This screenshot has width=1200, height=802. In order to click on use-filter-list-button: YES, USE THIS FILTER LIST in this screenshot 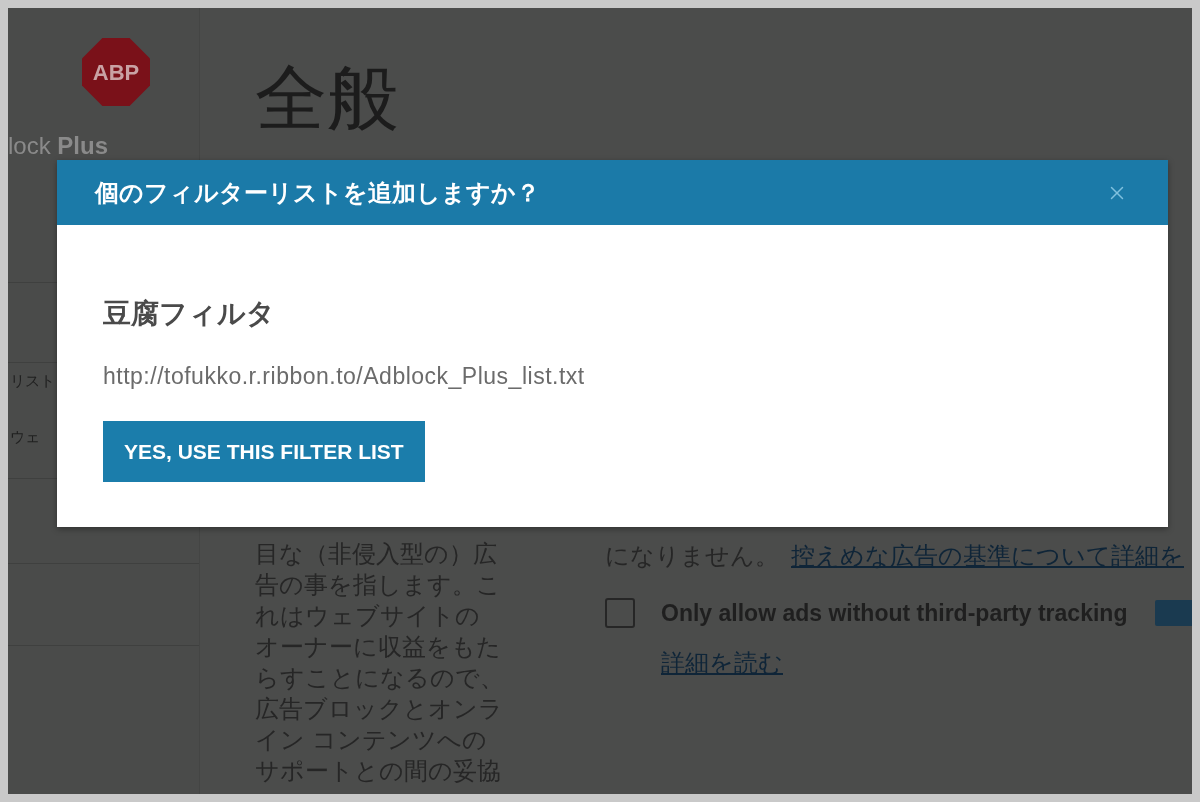, I will do `click(264, 451)`.